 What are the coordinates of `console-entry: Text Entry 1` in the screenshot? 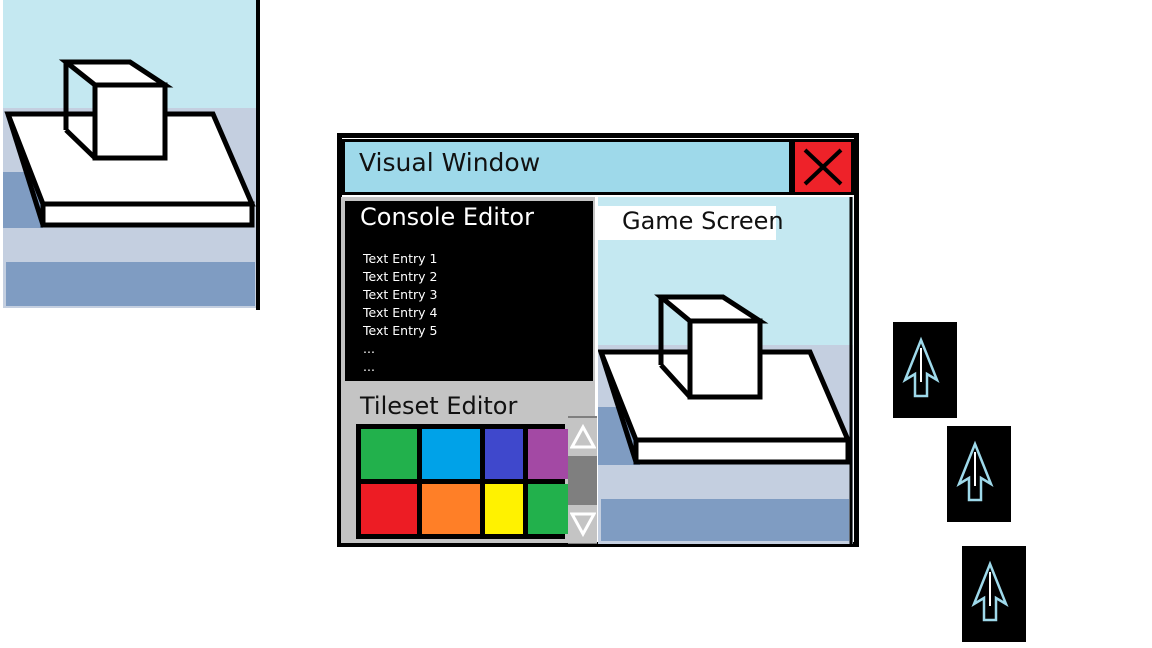 It's located at (400, 259).